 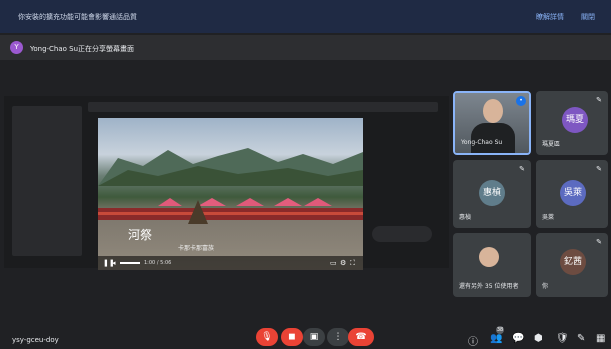 What do you see at coordinates (551, 144) in the screenshot?
I see `participant-name: 瑪夏區` at bounding box center [551, 144].